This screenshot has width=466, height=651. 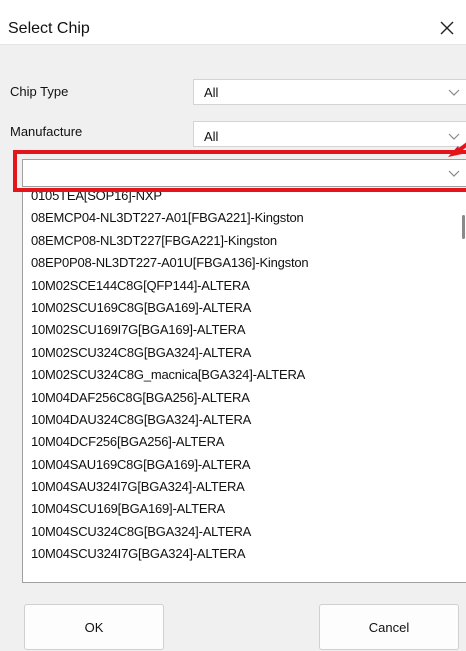 I want to click on chip-list-item: 10M02SCU324C8G[BGA324]-ALTERA, so click(x=233, y=353).